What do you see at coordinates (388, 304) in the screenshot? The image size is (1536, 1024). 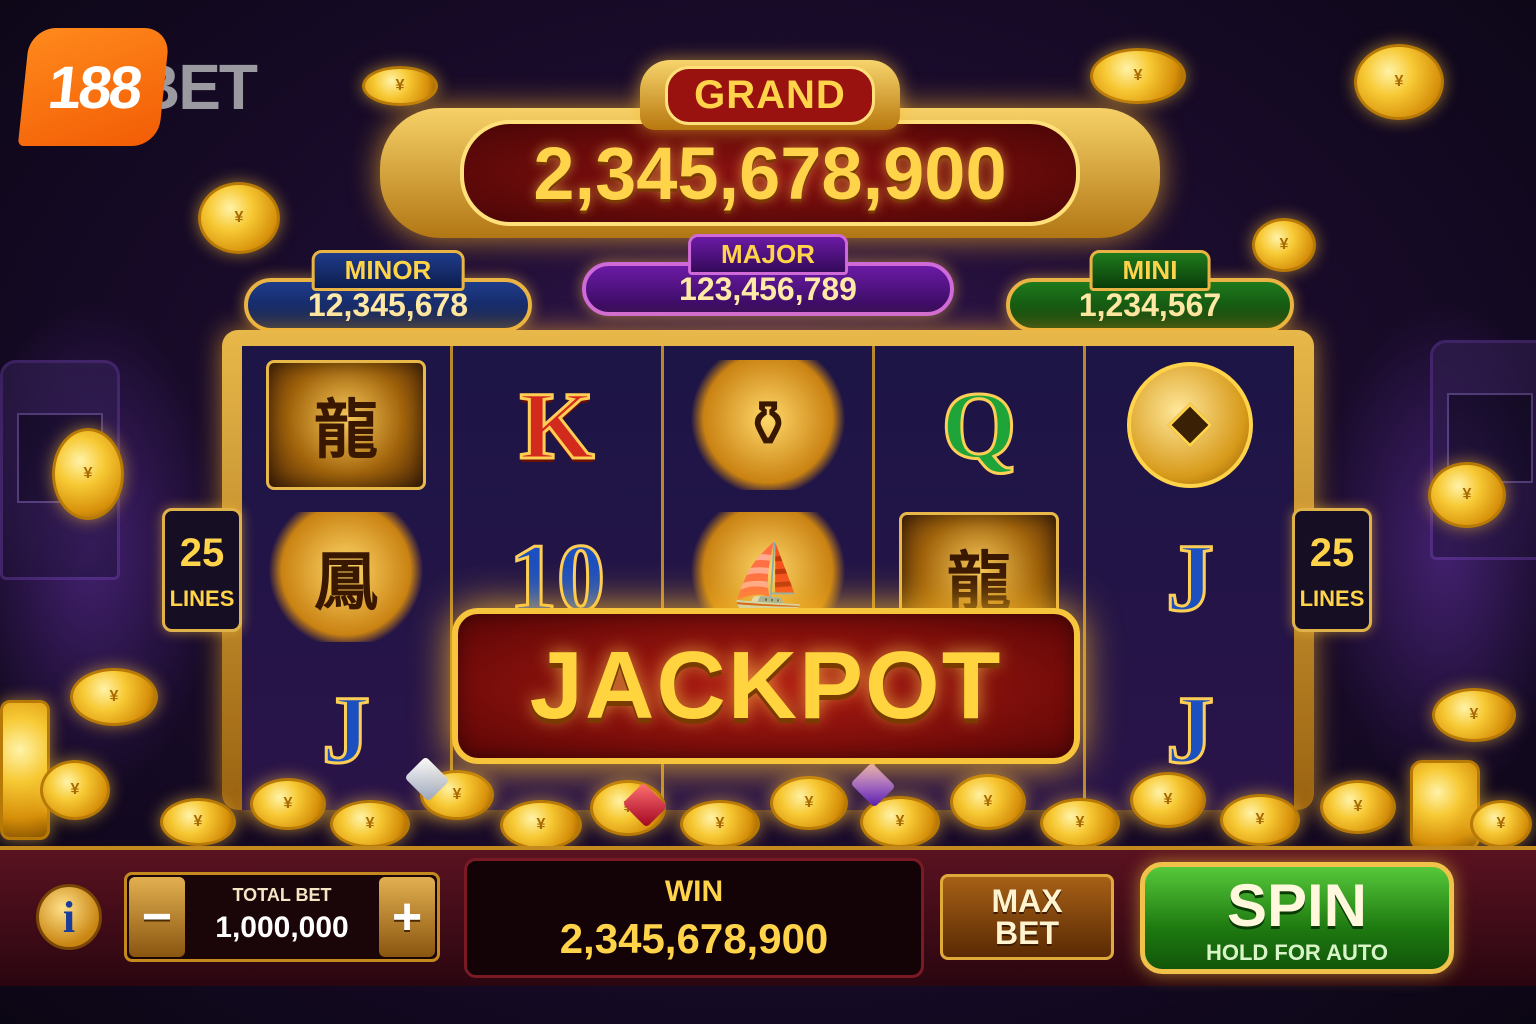 I see `minor-jackpot-value: 12,345,678` at bounding box center [388, 304].